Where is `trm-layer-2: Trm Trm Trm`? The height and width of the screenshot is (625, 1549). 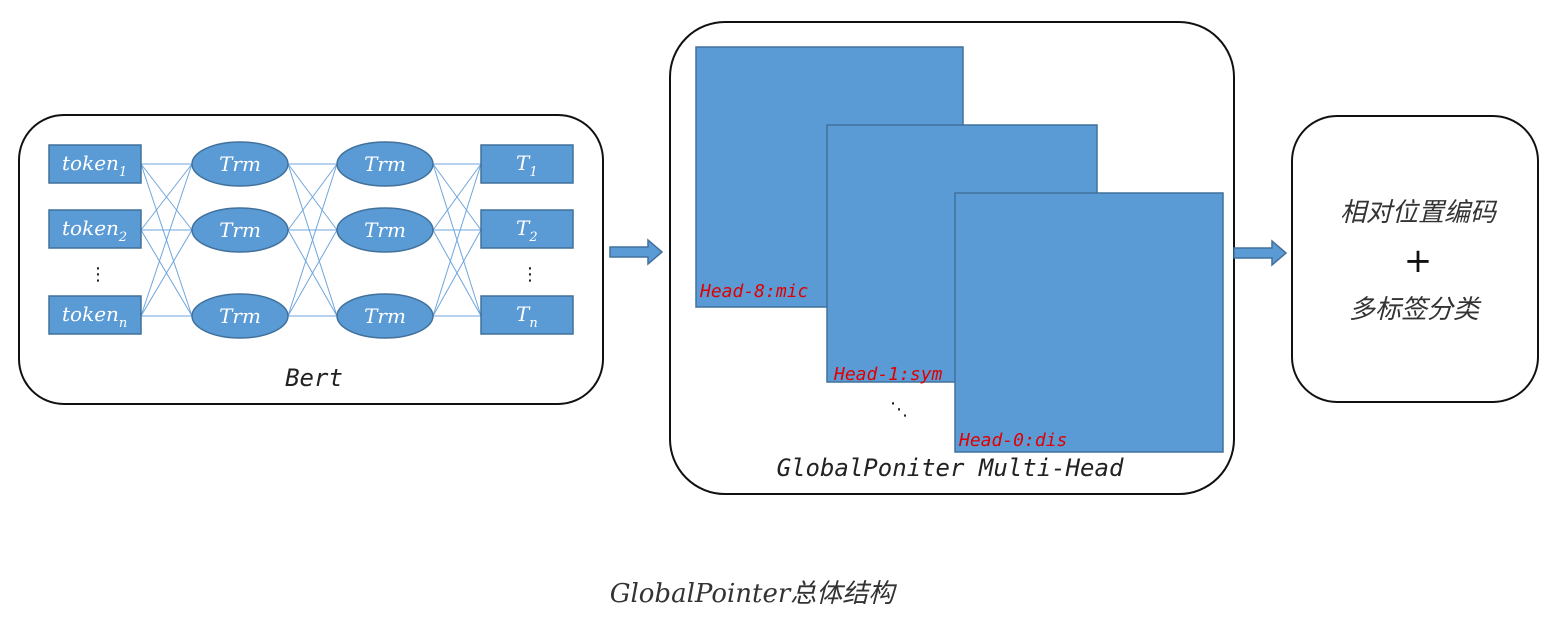
trm-layer-2: Trm Trm Trm is located at coordinates (385, 240).